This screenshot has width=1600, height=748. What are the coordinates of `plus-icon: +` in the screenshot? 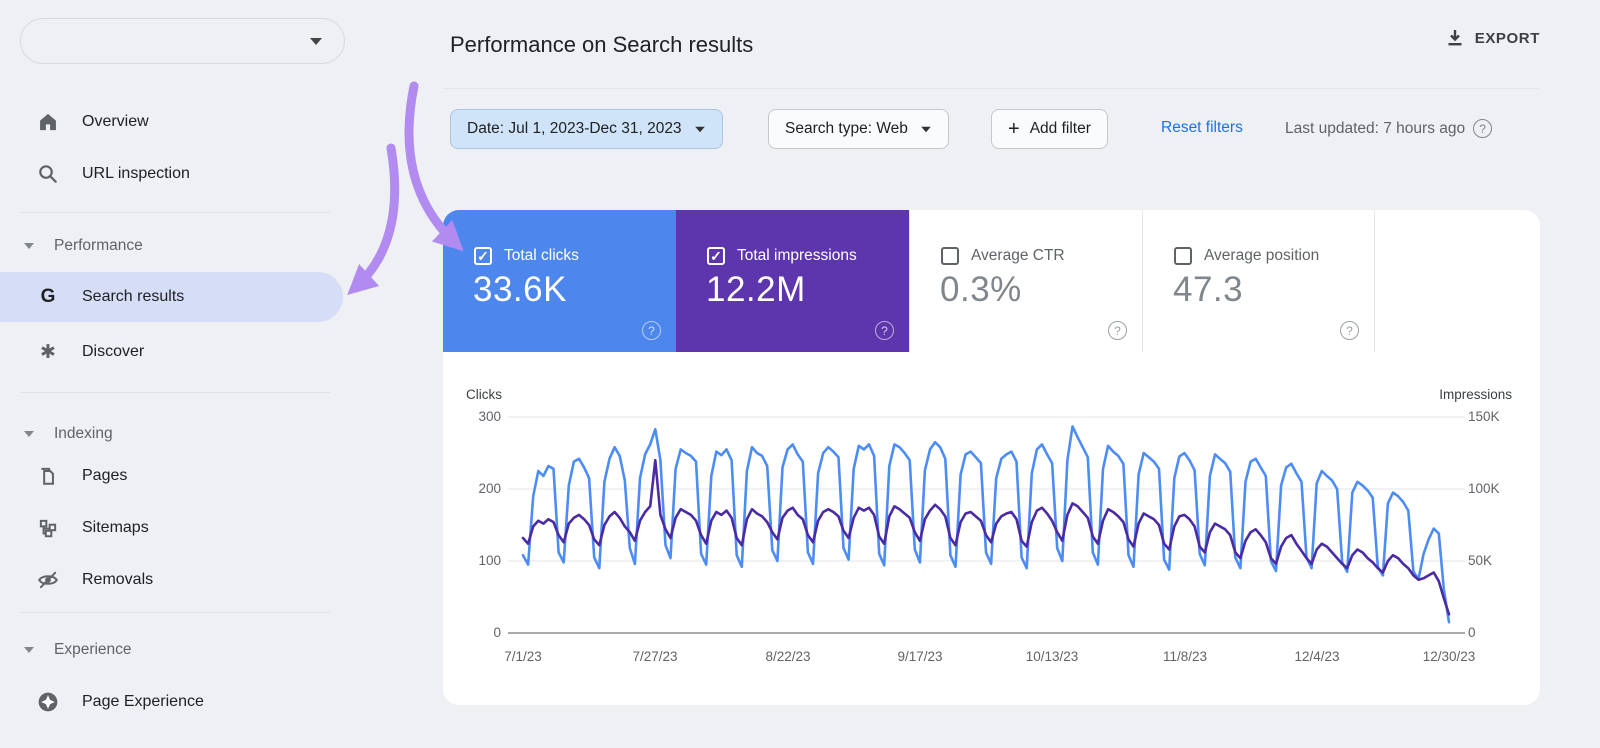 It's located at (1014, 128).